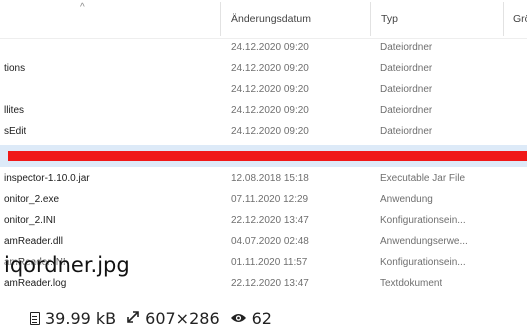  I want to click on column-header-date: Änderungsdatum, so click(271, 19).